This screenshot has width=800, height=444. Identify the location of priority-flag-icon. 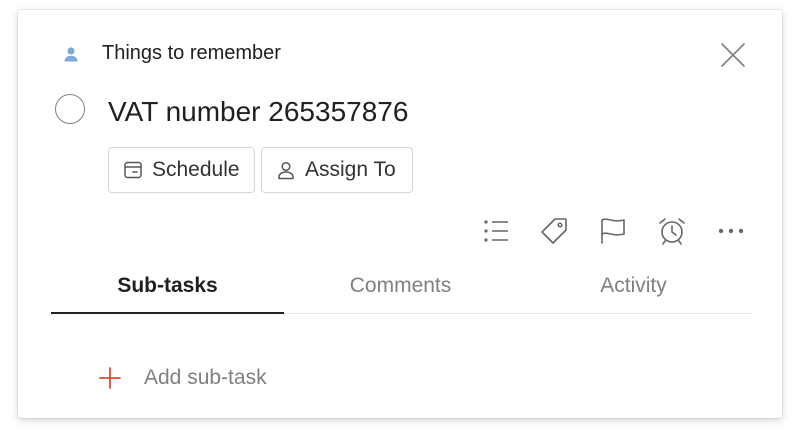
(613, 231).